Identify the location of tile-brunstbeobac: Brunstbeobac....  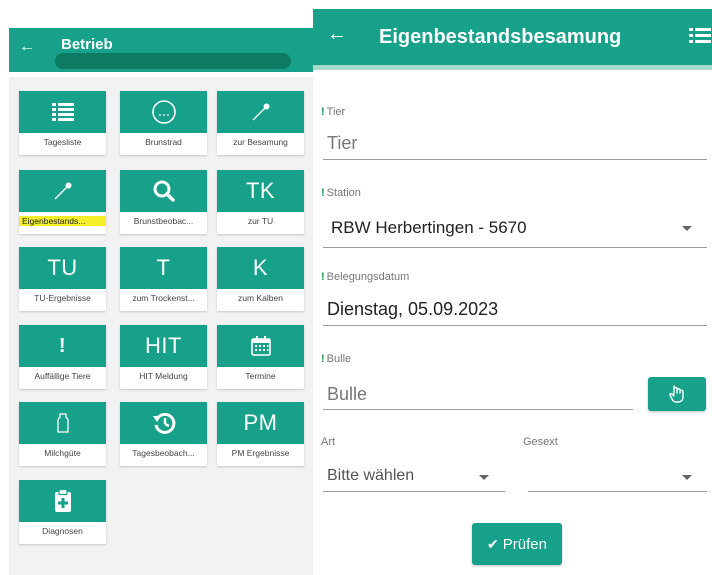
(163, 202).